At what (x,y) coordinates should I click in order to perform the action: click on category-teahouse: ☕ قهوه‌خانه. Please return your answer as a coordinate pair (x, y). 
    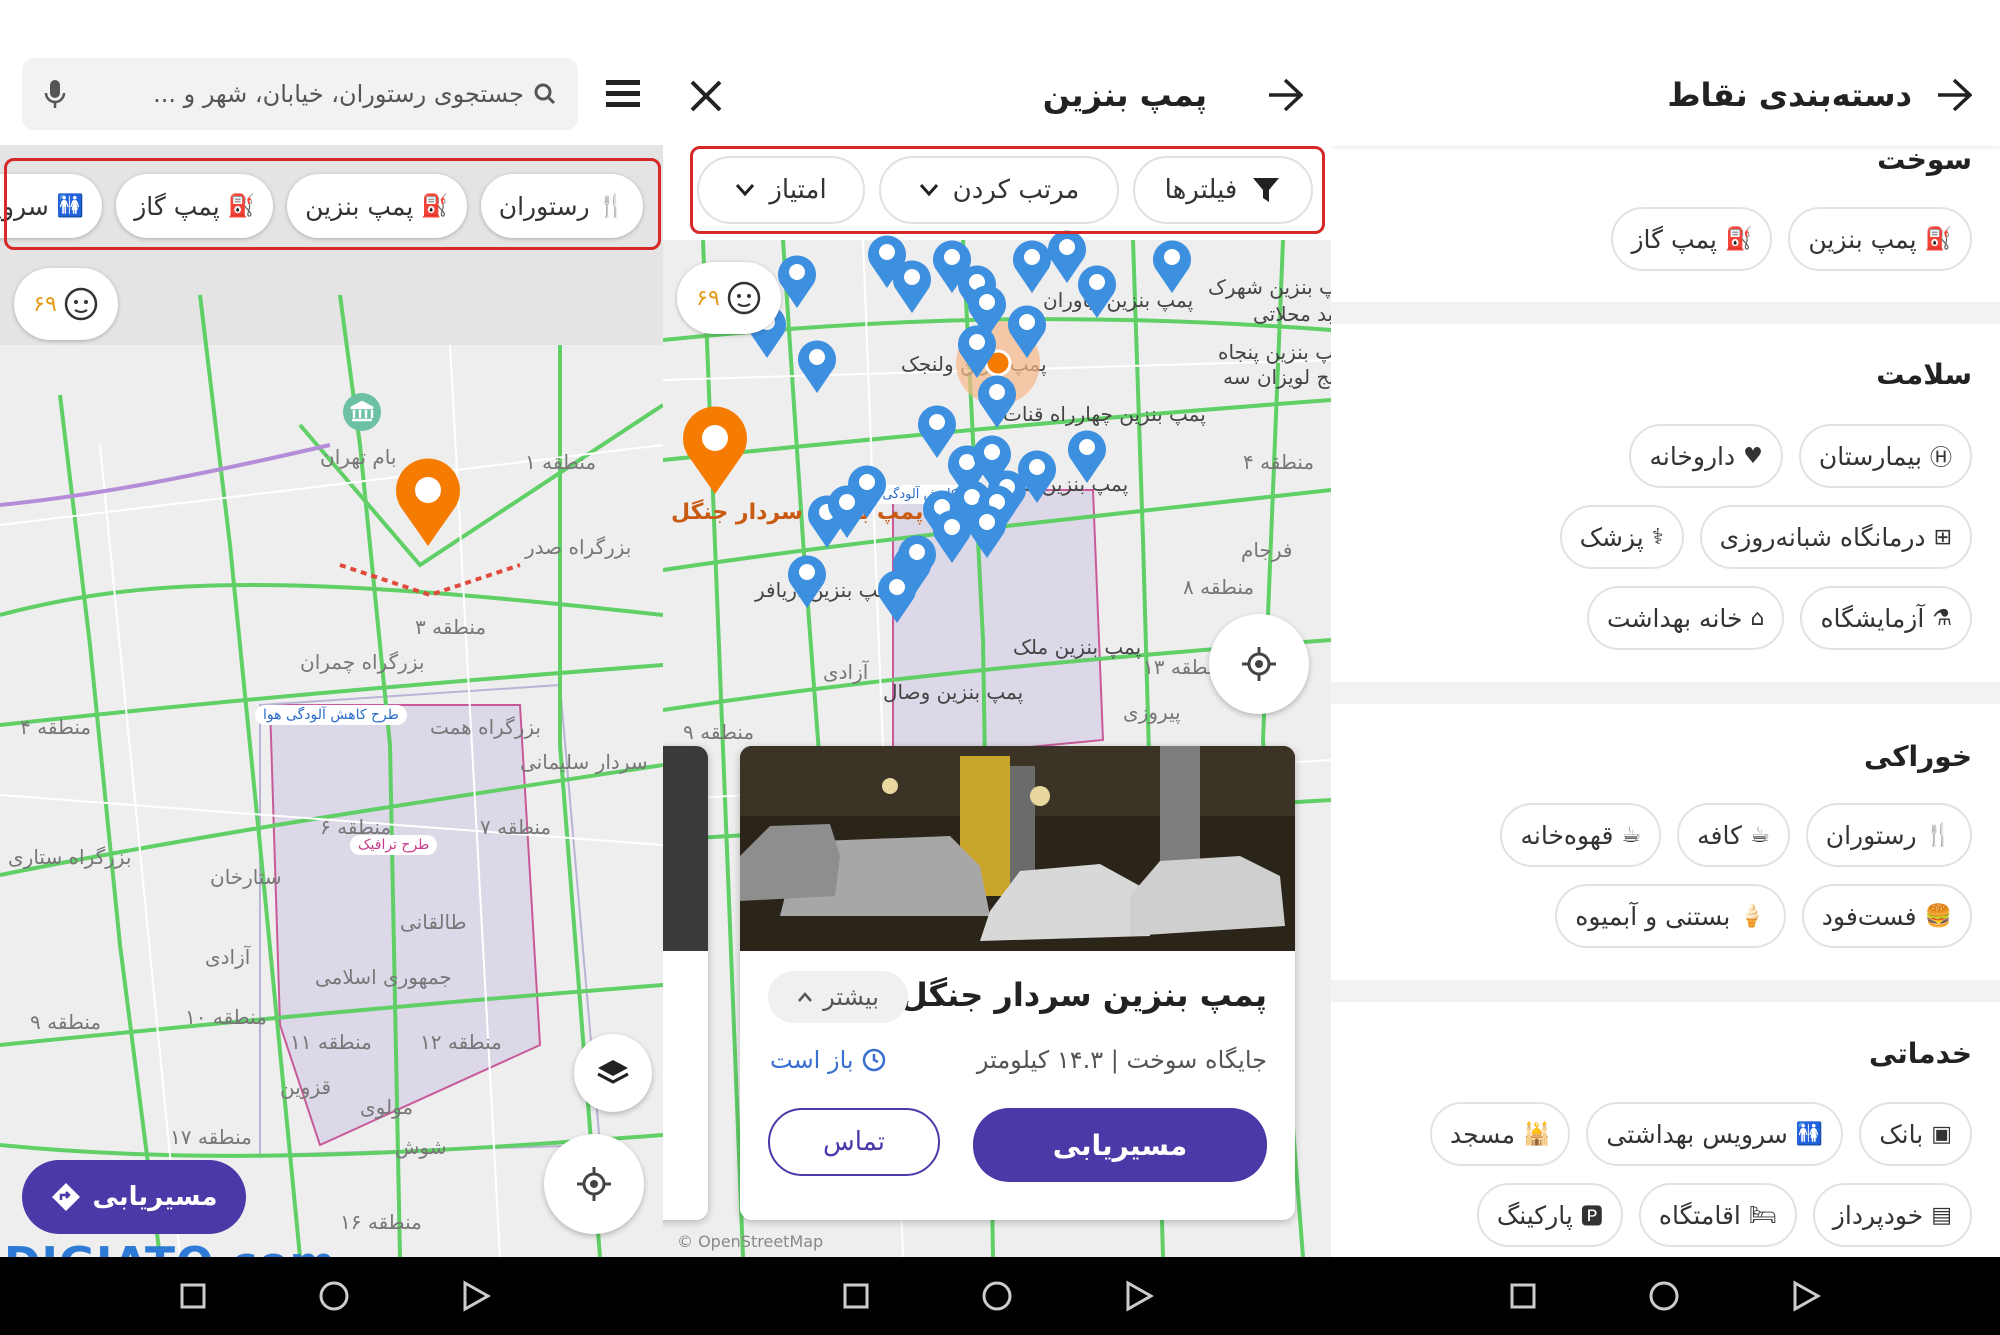
    Looking at the image, I should click on (1581, 835).